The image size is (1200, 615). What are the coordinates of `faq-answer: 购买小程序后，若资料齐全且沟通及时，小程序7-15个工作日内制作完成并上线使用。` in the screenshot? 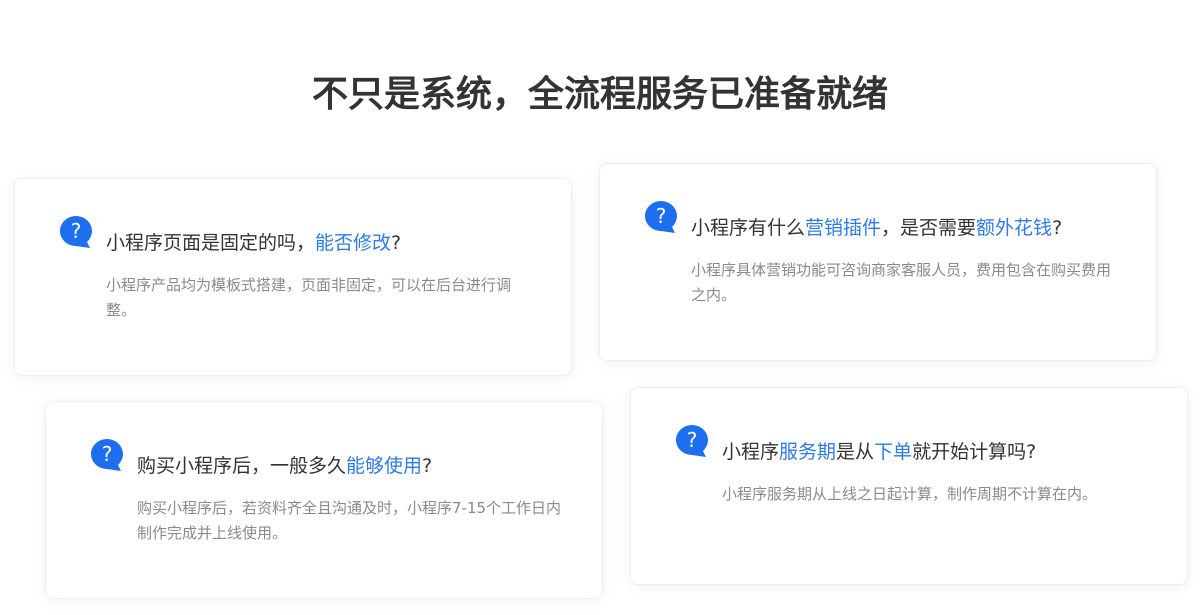 It's located at (349, 520).